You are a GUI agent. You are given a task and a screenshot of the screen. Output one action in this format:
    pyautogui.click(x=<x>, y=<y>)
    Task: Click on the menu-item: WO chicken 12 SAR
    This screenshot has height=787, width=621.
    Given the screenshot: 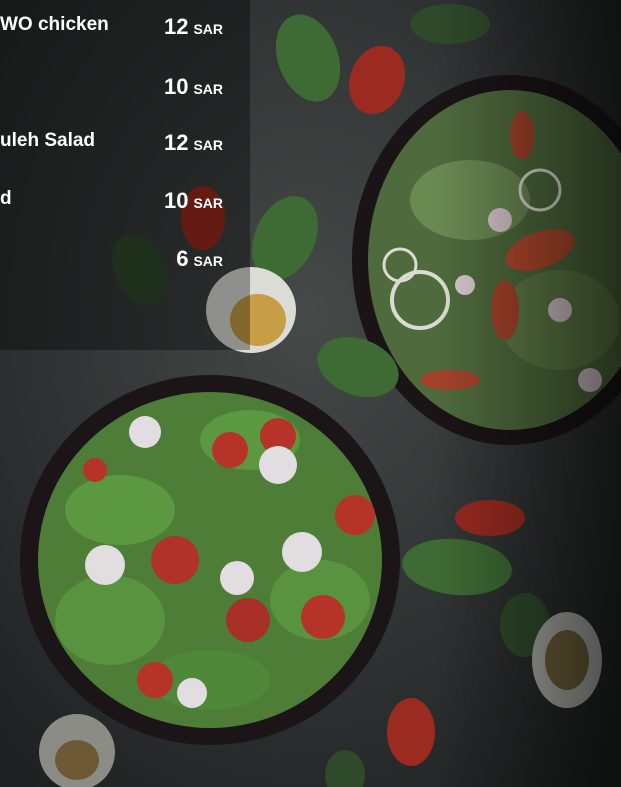 What is the action you would take?
    pyautogui.click(x=120, y=29)
    